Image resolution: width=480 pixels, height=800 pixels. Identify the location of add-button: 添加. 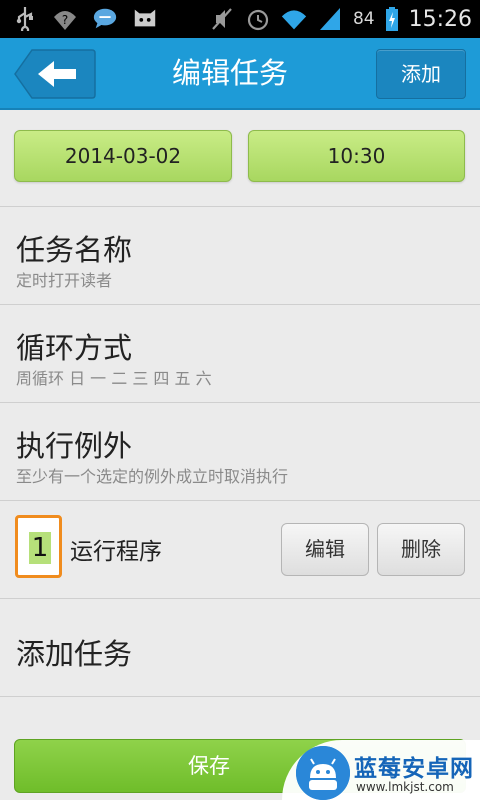
(421, 74).